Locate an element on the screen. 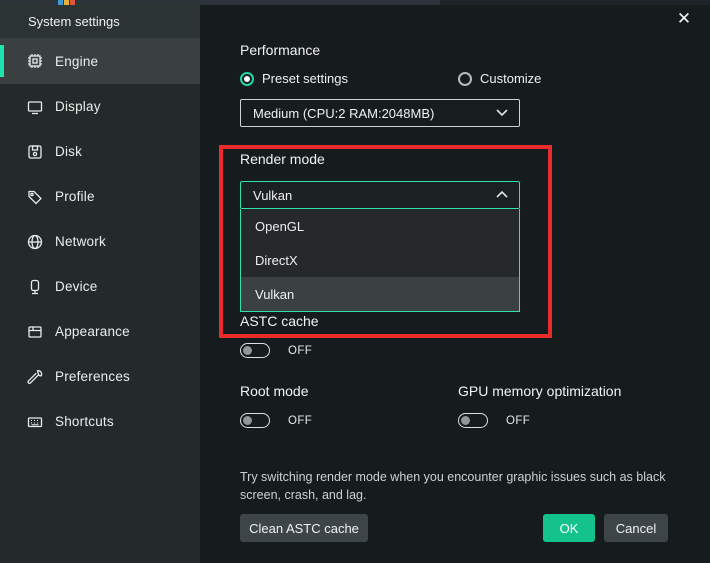 This screenshot has width=710, height=563. keyboard-icon is located at coordinates (35, 422).